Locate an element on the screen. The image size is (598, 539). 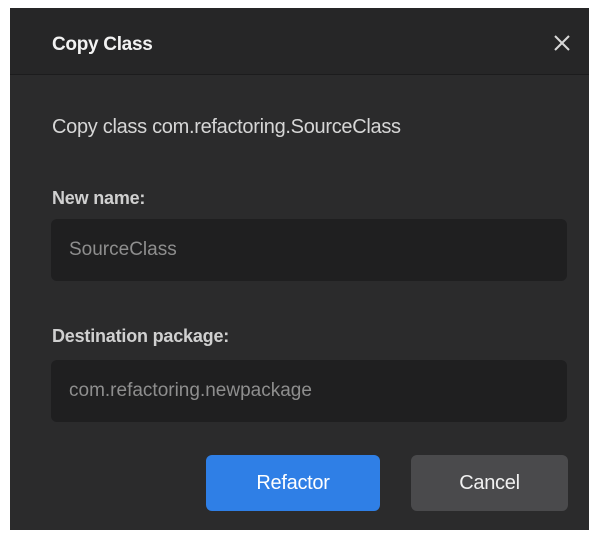
dialog-title: Copy Class is located at coordinates (102, 44).